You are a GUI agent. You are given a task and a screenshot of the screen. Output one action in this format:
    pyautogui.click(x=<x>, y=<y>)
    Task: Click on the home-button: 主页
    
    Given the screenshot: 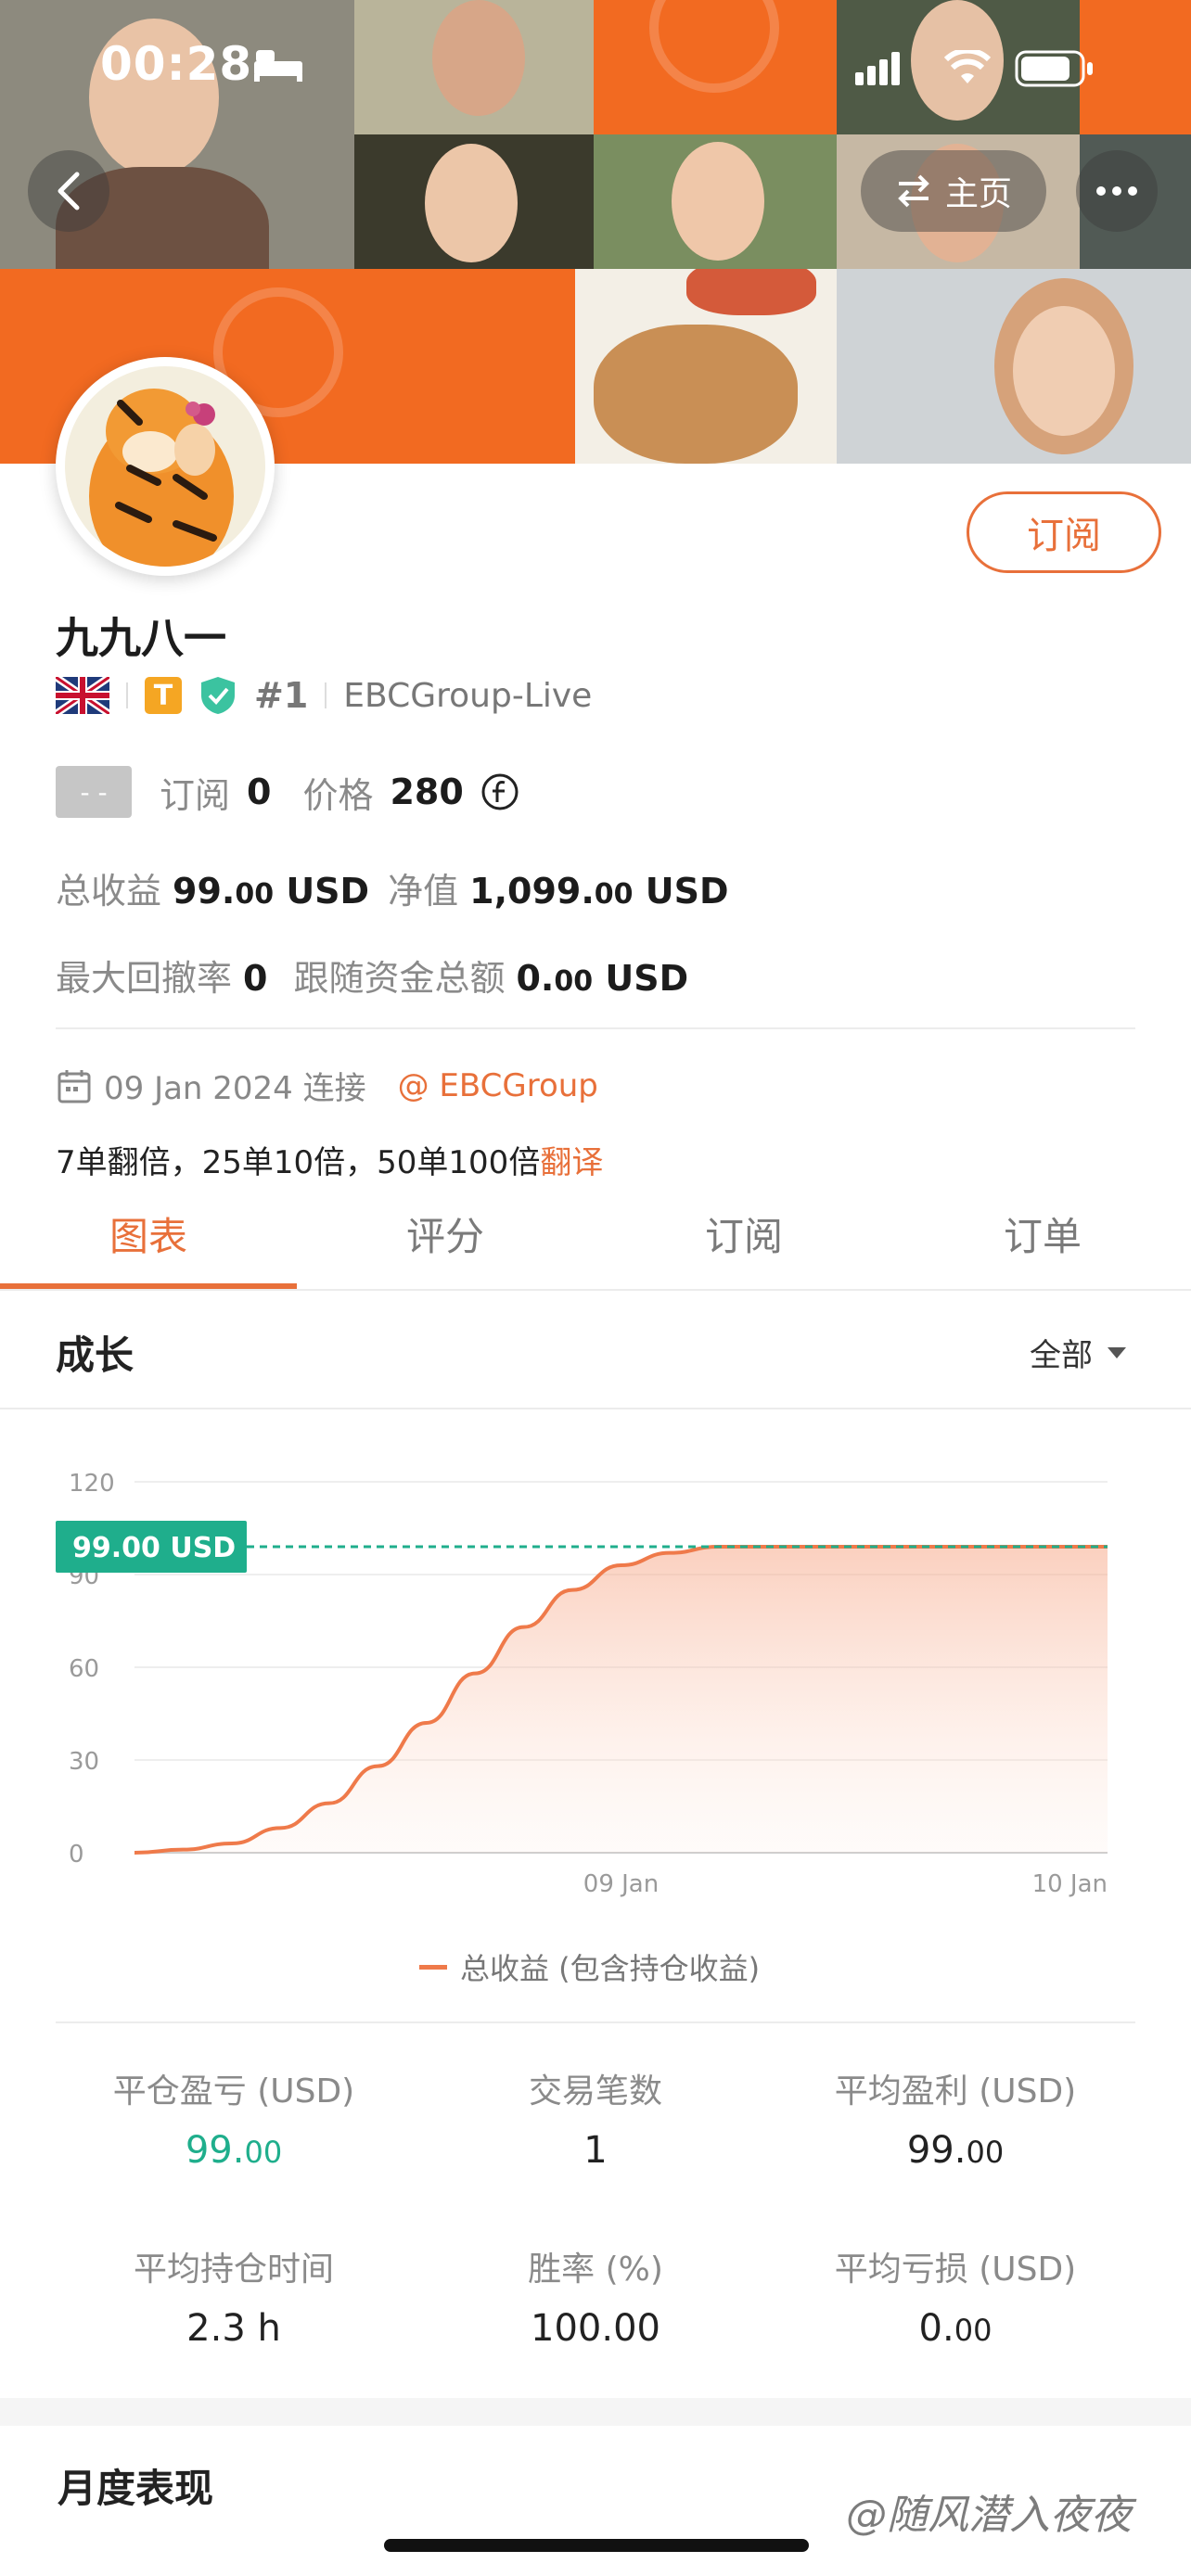 What is the action you would take?
    pyautogui.click(x=953, y=191)
    